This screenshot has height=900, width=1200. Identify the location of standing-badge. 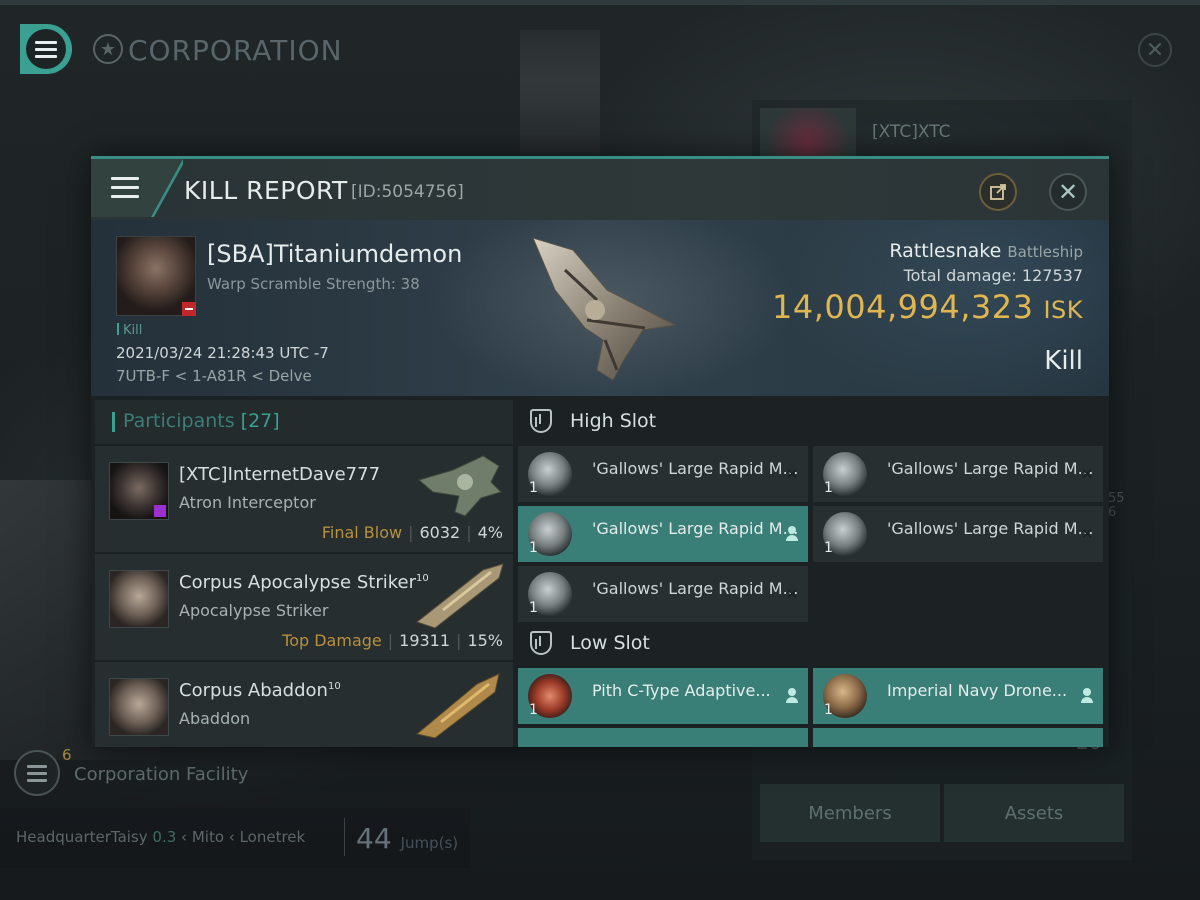
(189, 309).